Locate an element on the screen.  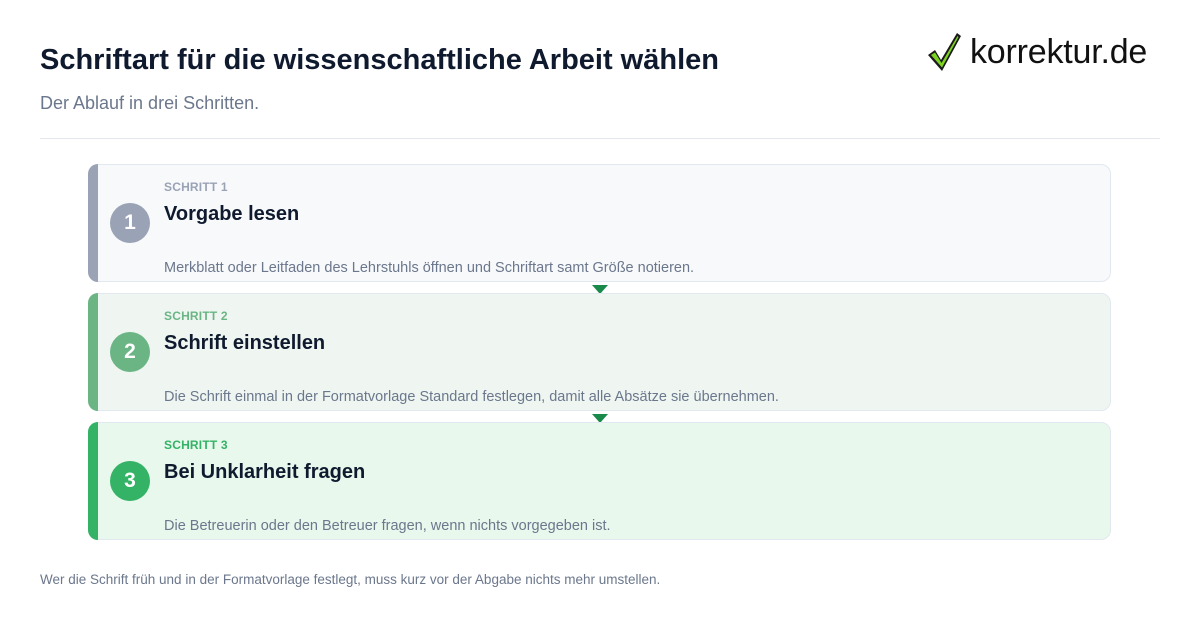
step-title: Schrift einstellen is located at coordinates (245, 343).